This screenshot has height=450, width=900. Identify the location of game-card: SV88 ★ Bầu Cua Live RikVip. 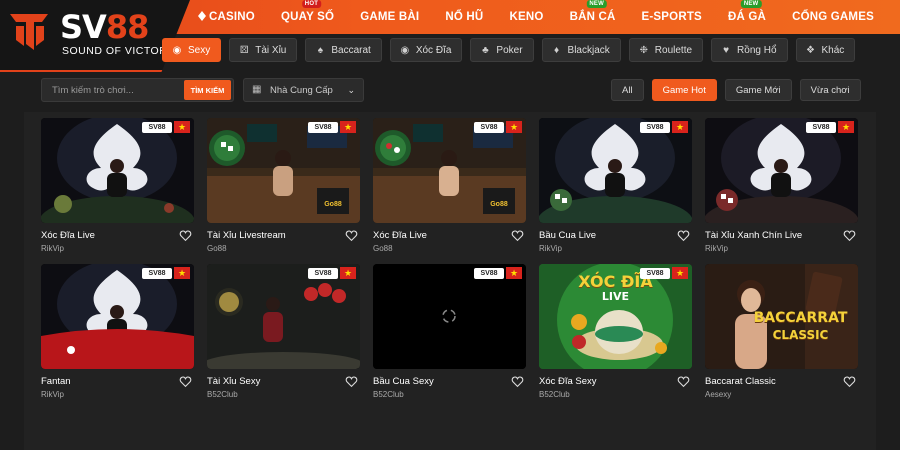
(615, 185).